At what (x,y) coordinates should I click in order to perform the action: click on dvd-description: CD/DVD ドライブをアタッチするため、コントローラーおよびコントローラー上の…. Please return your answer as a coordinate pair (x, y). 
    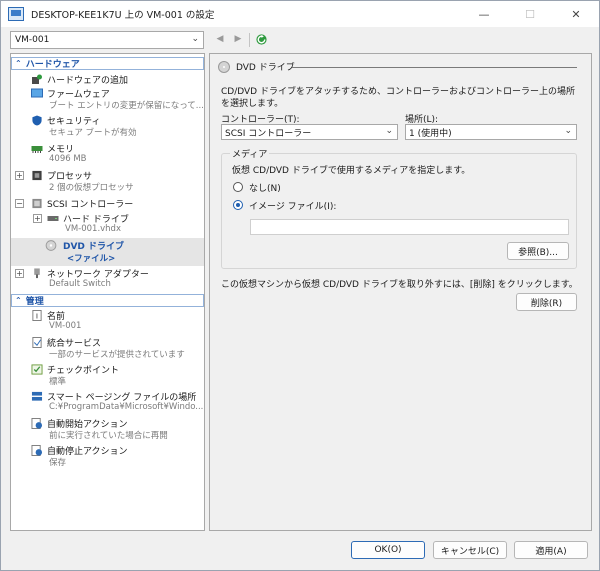
    Looking at the image, I should click on (398, 98).